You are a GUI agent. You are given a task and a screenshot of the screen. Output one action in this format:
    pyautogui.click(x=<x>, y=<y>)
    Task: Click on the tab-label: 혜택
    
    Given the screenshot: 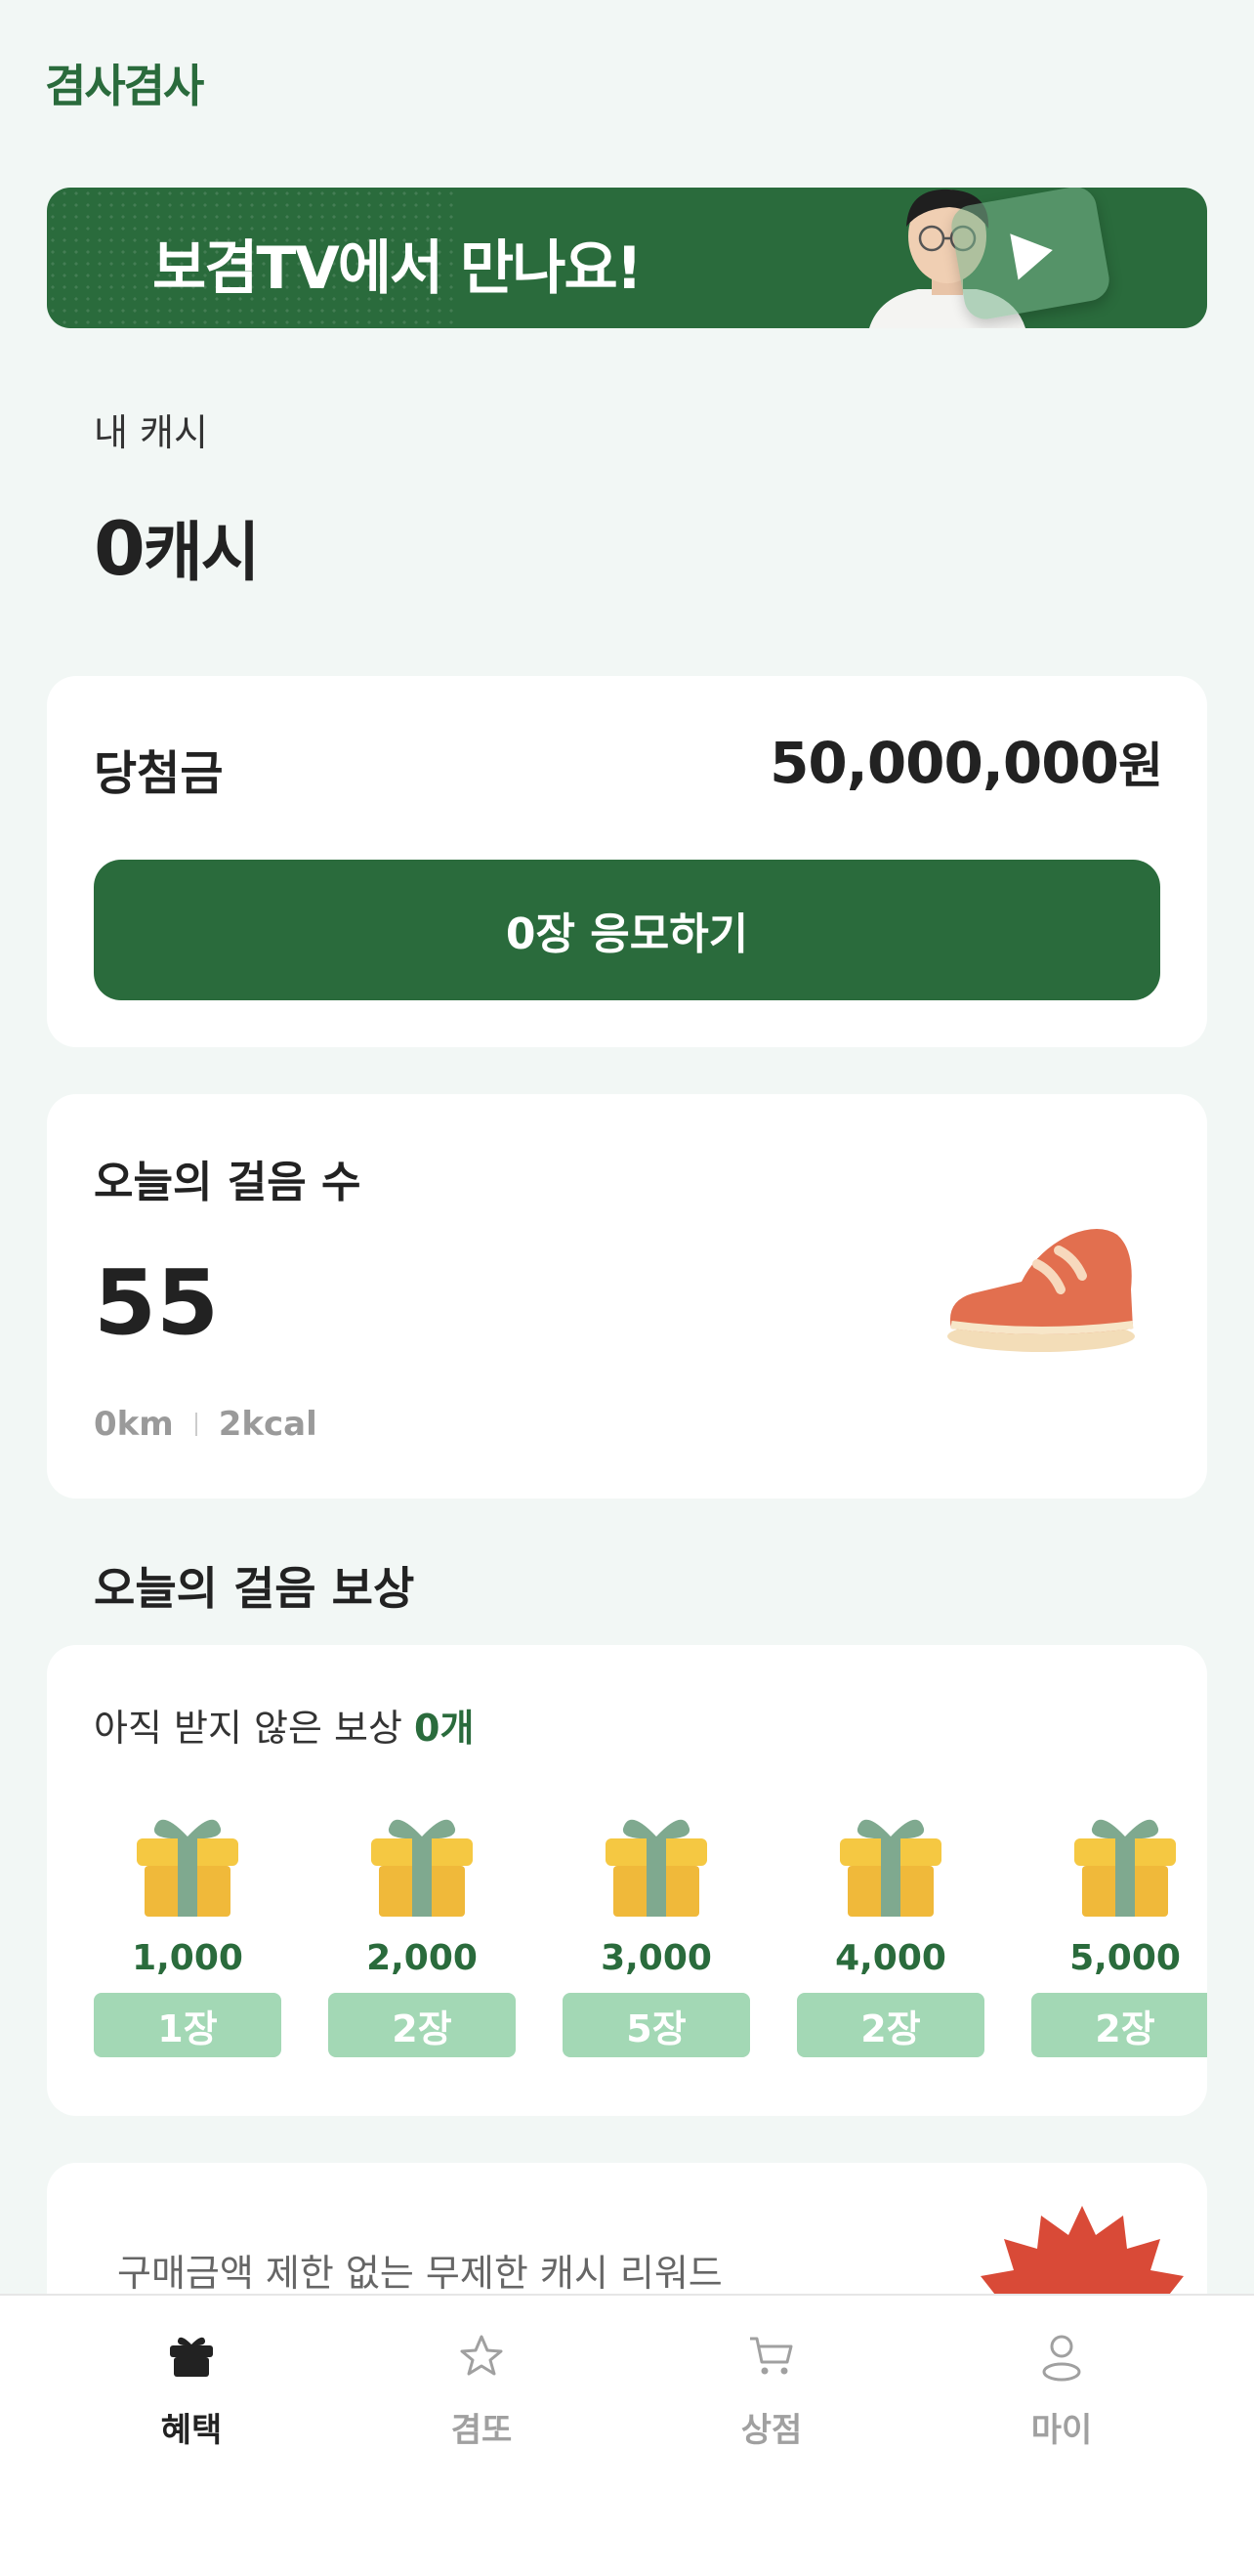 What is the action you would take?
    pyautogui.click(x=191, y=2430)
    